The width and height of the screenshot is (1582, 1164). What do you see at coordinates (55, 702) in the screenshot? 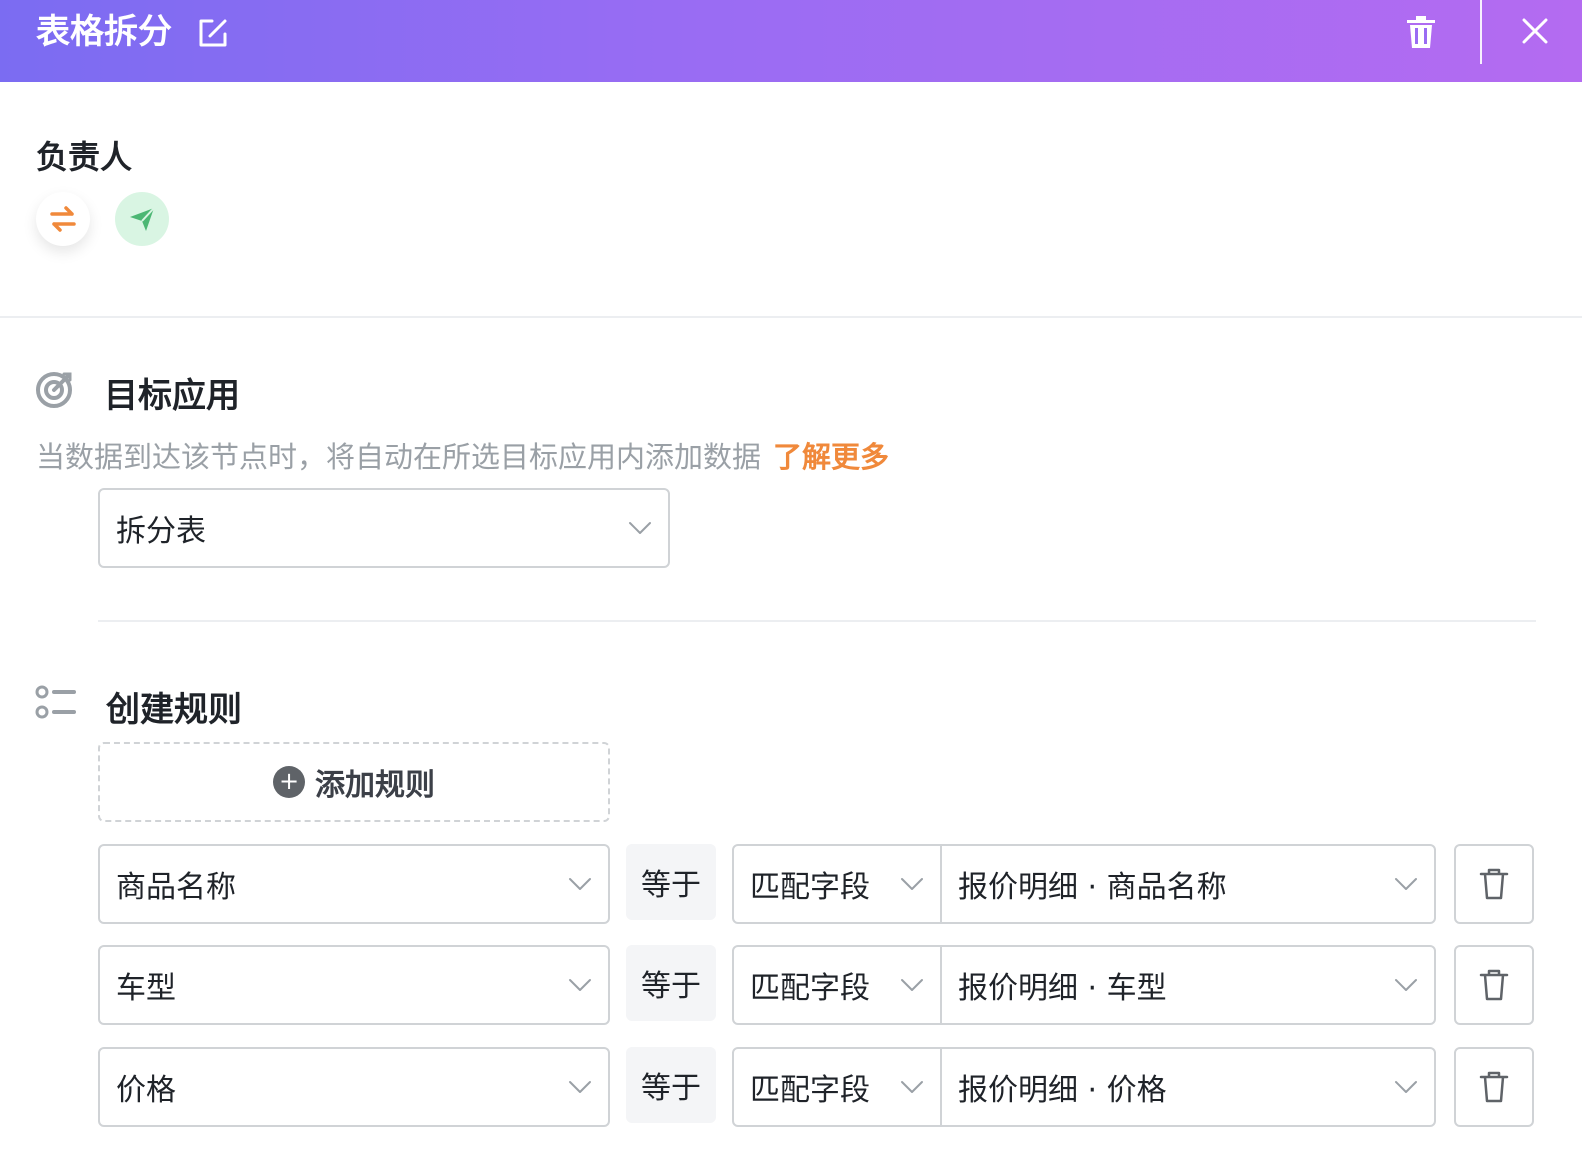
I see `rules-list-icon` at bounding box center [55, 702].